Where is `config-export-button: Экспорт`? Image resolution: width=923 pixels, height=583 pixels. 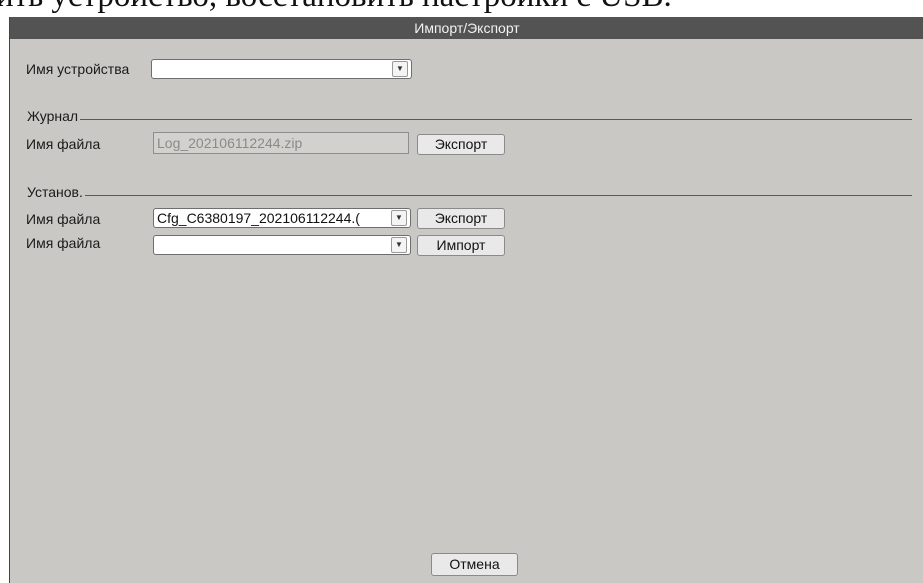
config-export-button: Экспорт is located at coordinates (461, 218).